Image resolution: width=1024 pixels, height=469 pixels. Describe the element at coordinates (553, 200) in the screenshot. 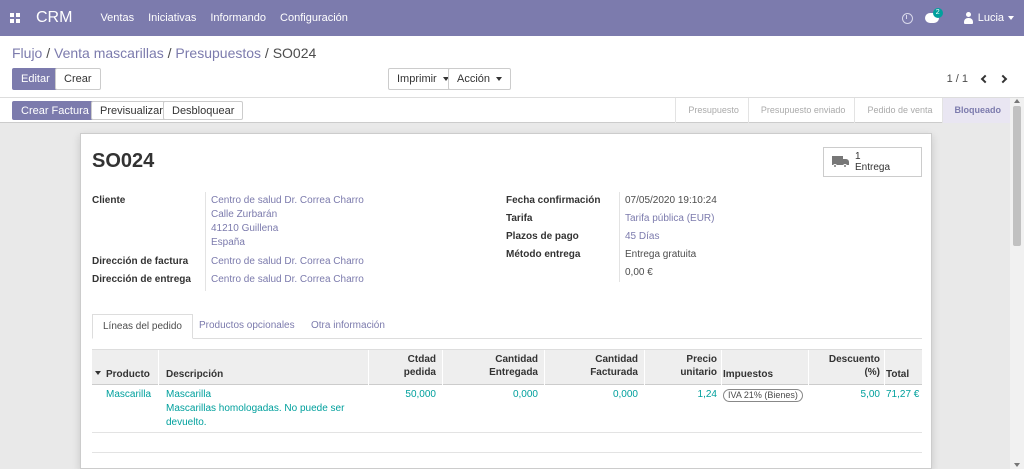

I see `confirmation-date-label: Fecha confirmación` at that location.